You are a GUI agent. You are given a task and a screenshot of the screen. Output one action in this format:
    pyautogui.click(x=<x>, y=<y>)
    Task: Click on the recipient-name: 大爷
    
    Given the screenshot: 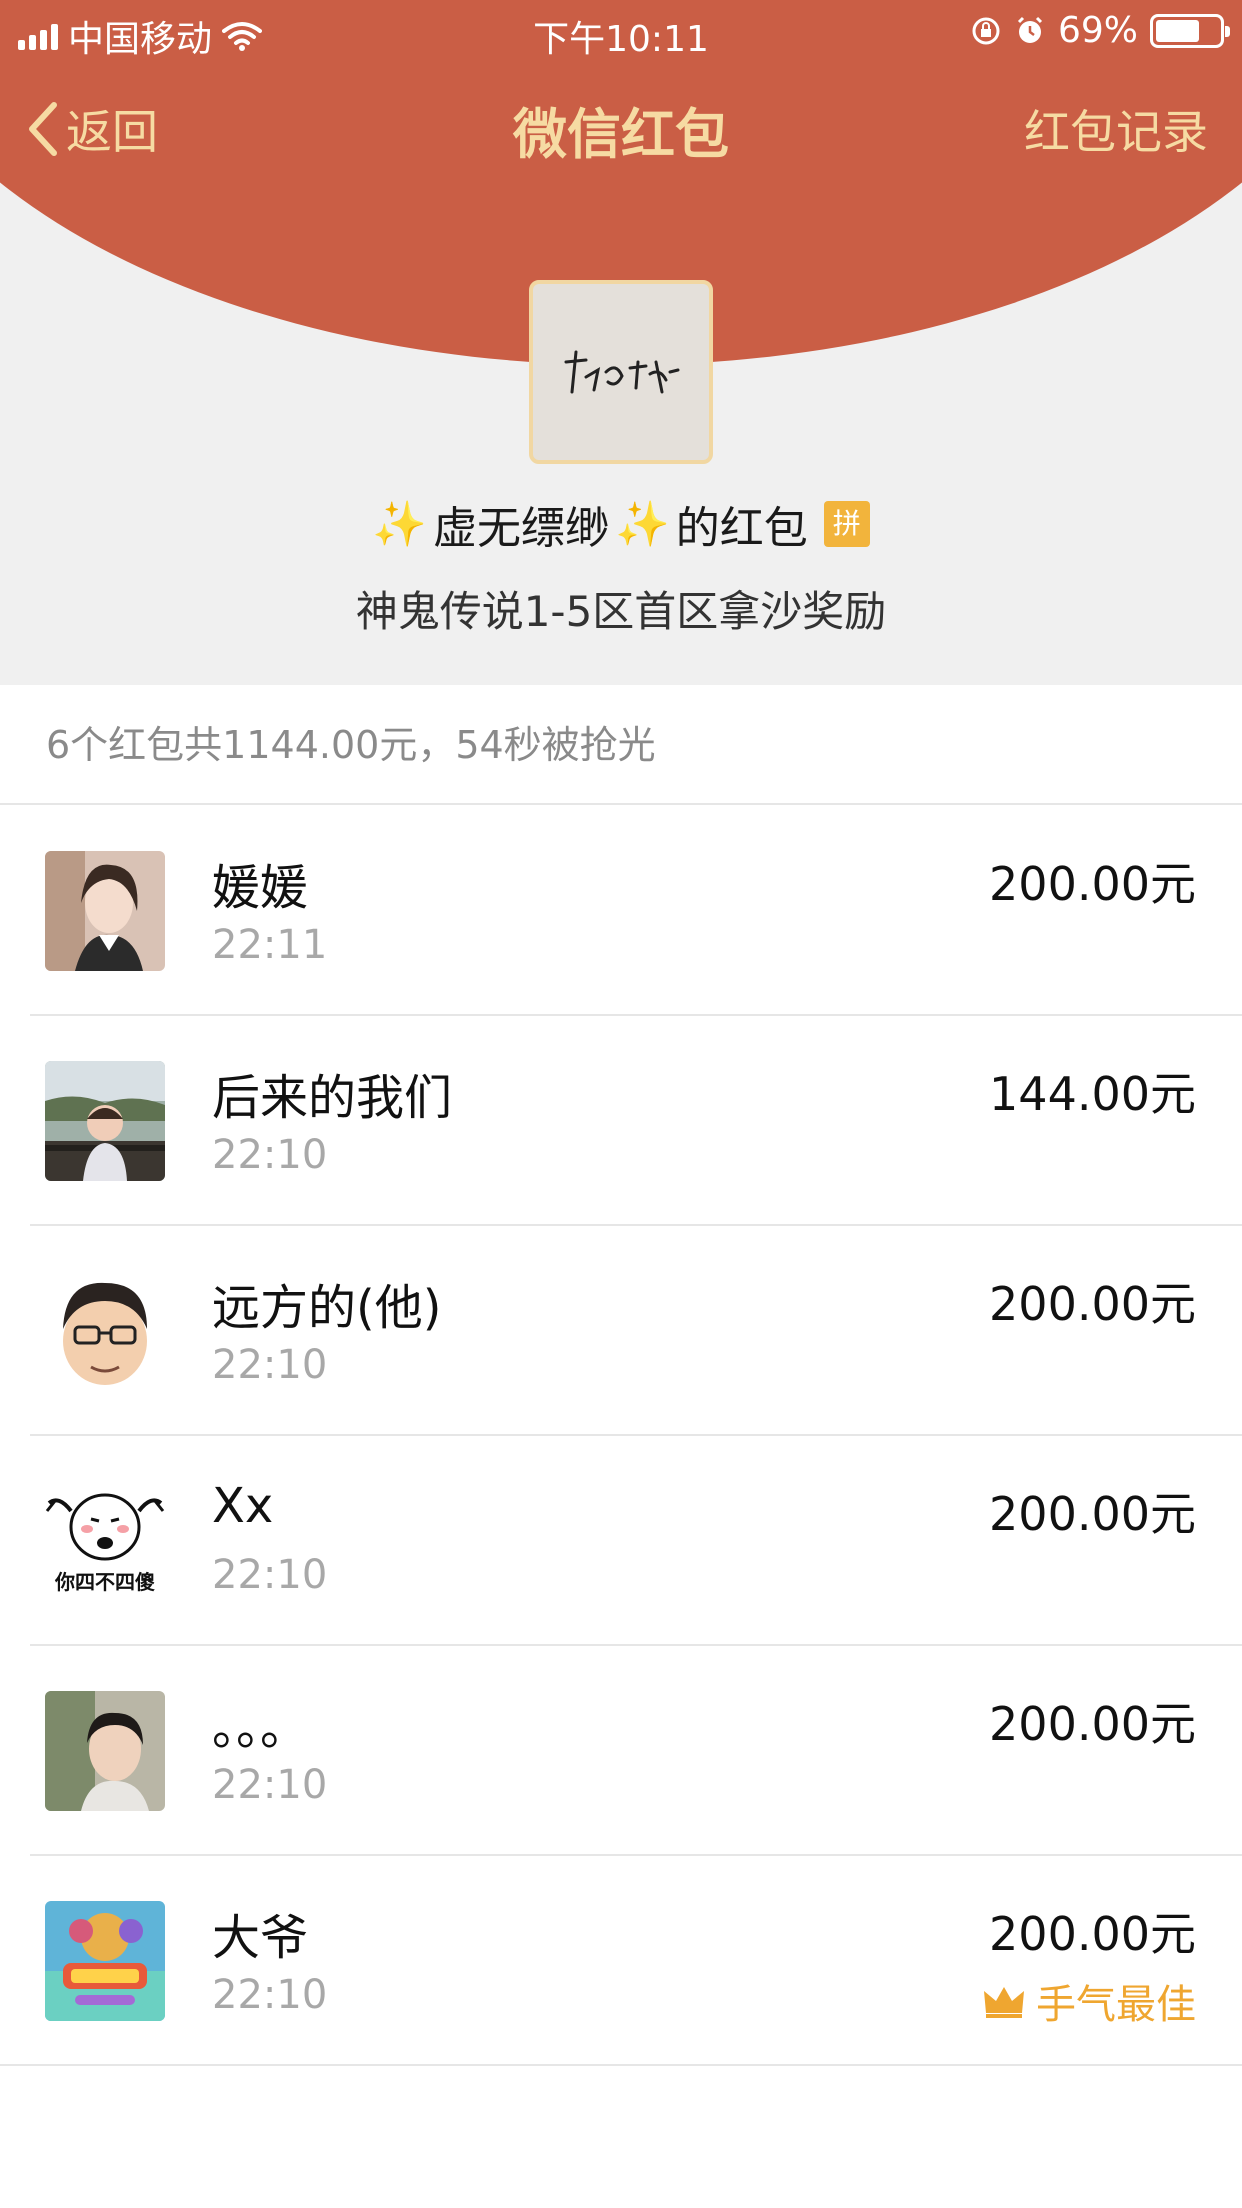 What is the action you would take?
    pyautogui.click(x=260, y=1938)
    